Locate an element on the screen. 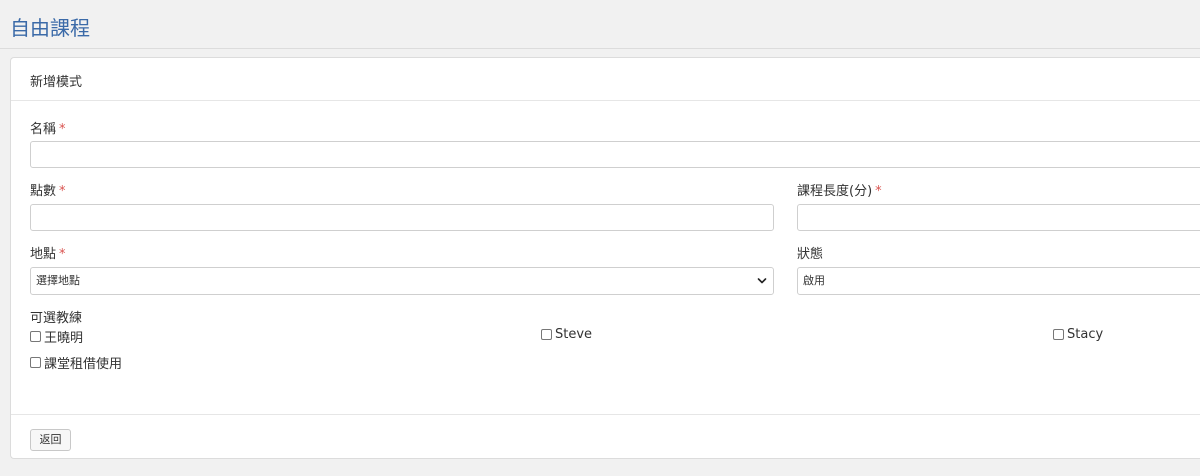  duration-label-text: 課程長度(分) is located at coordinates (835, 191).